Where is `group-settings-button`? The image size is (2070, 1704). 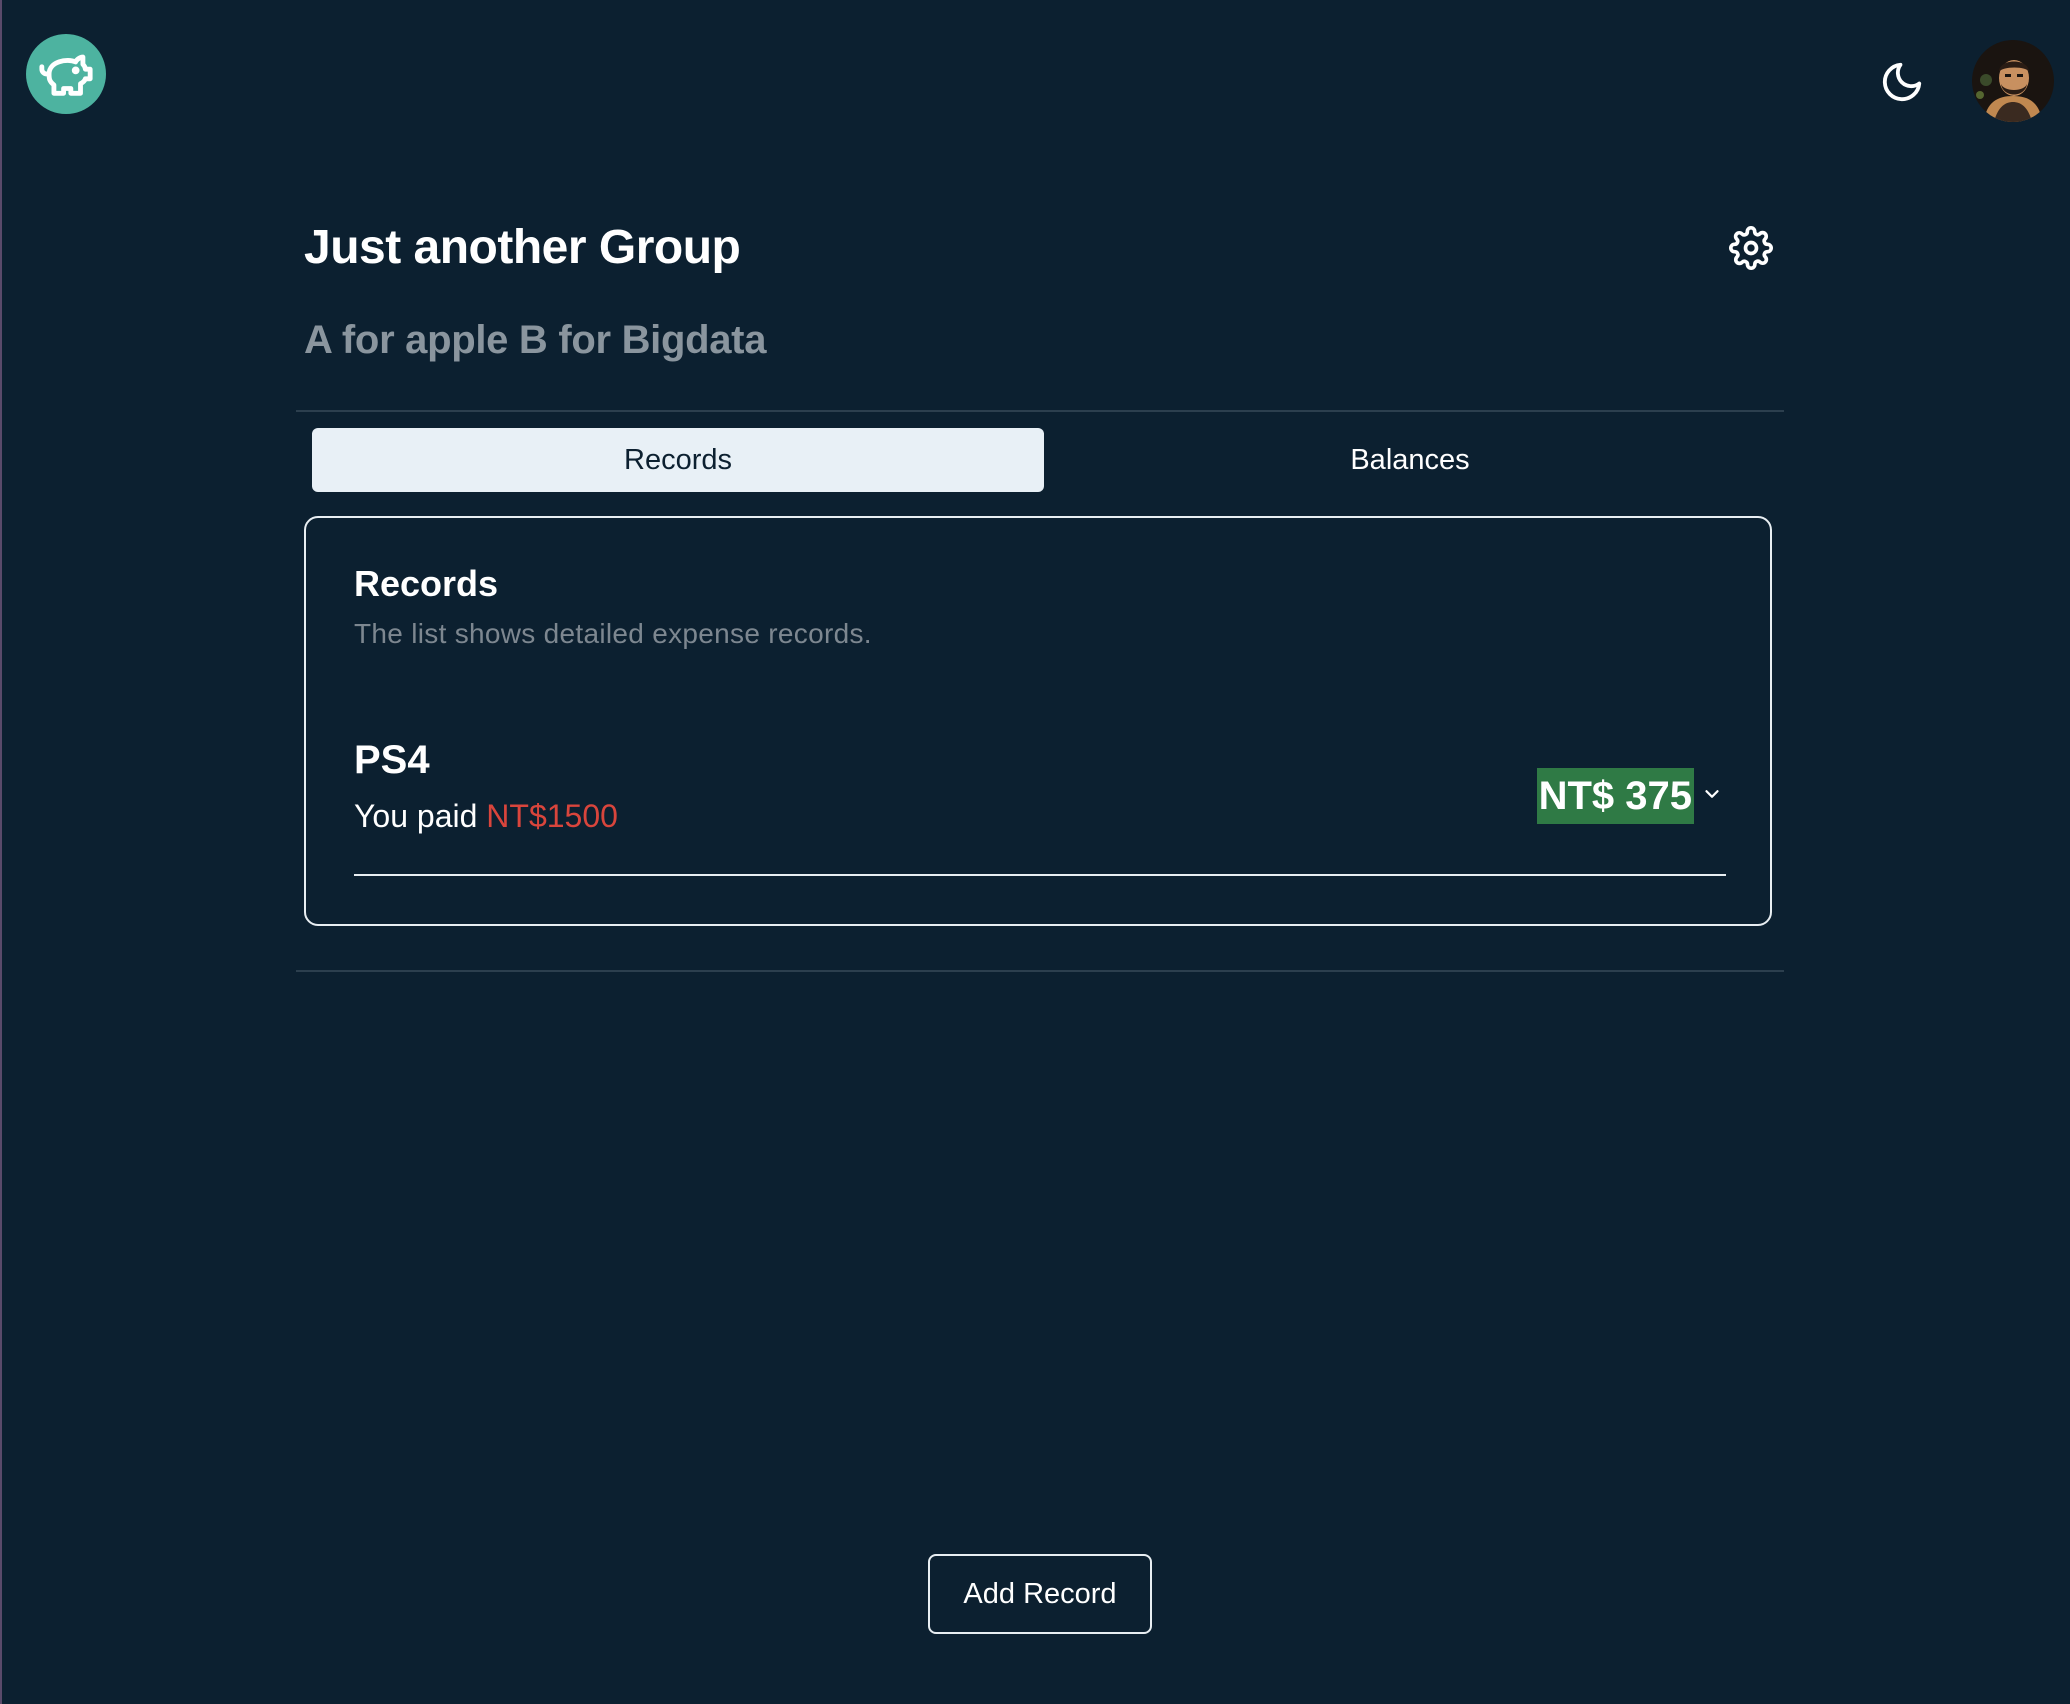
group-settings-button is located at coordinates (1751, 248).